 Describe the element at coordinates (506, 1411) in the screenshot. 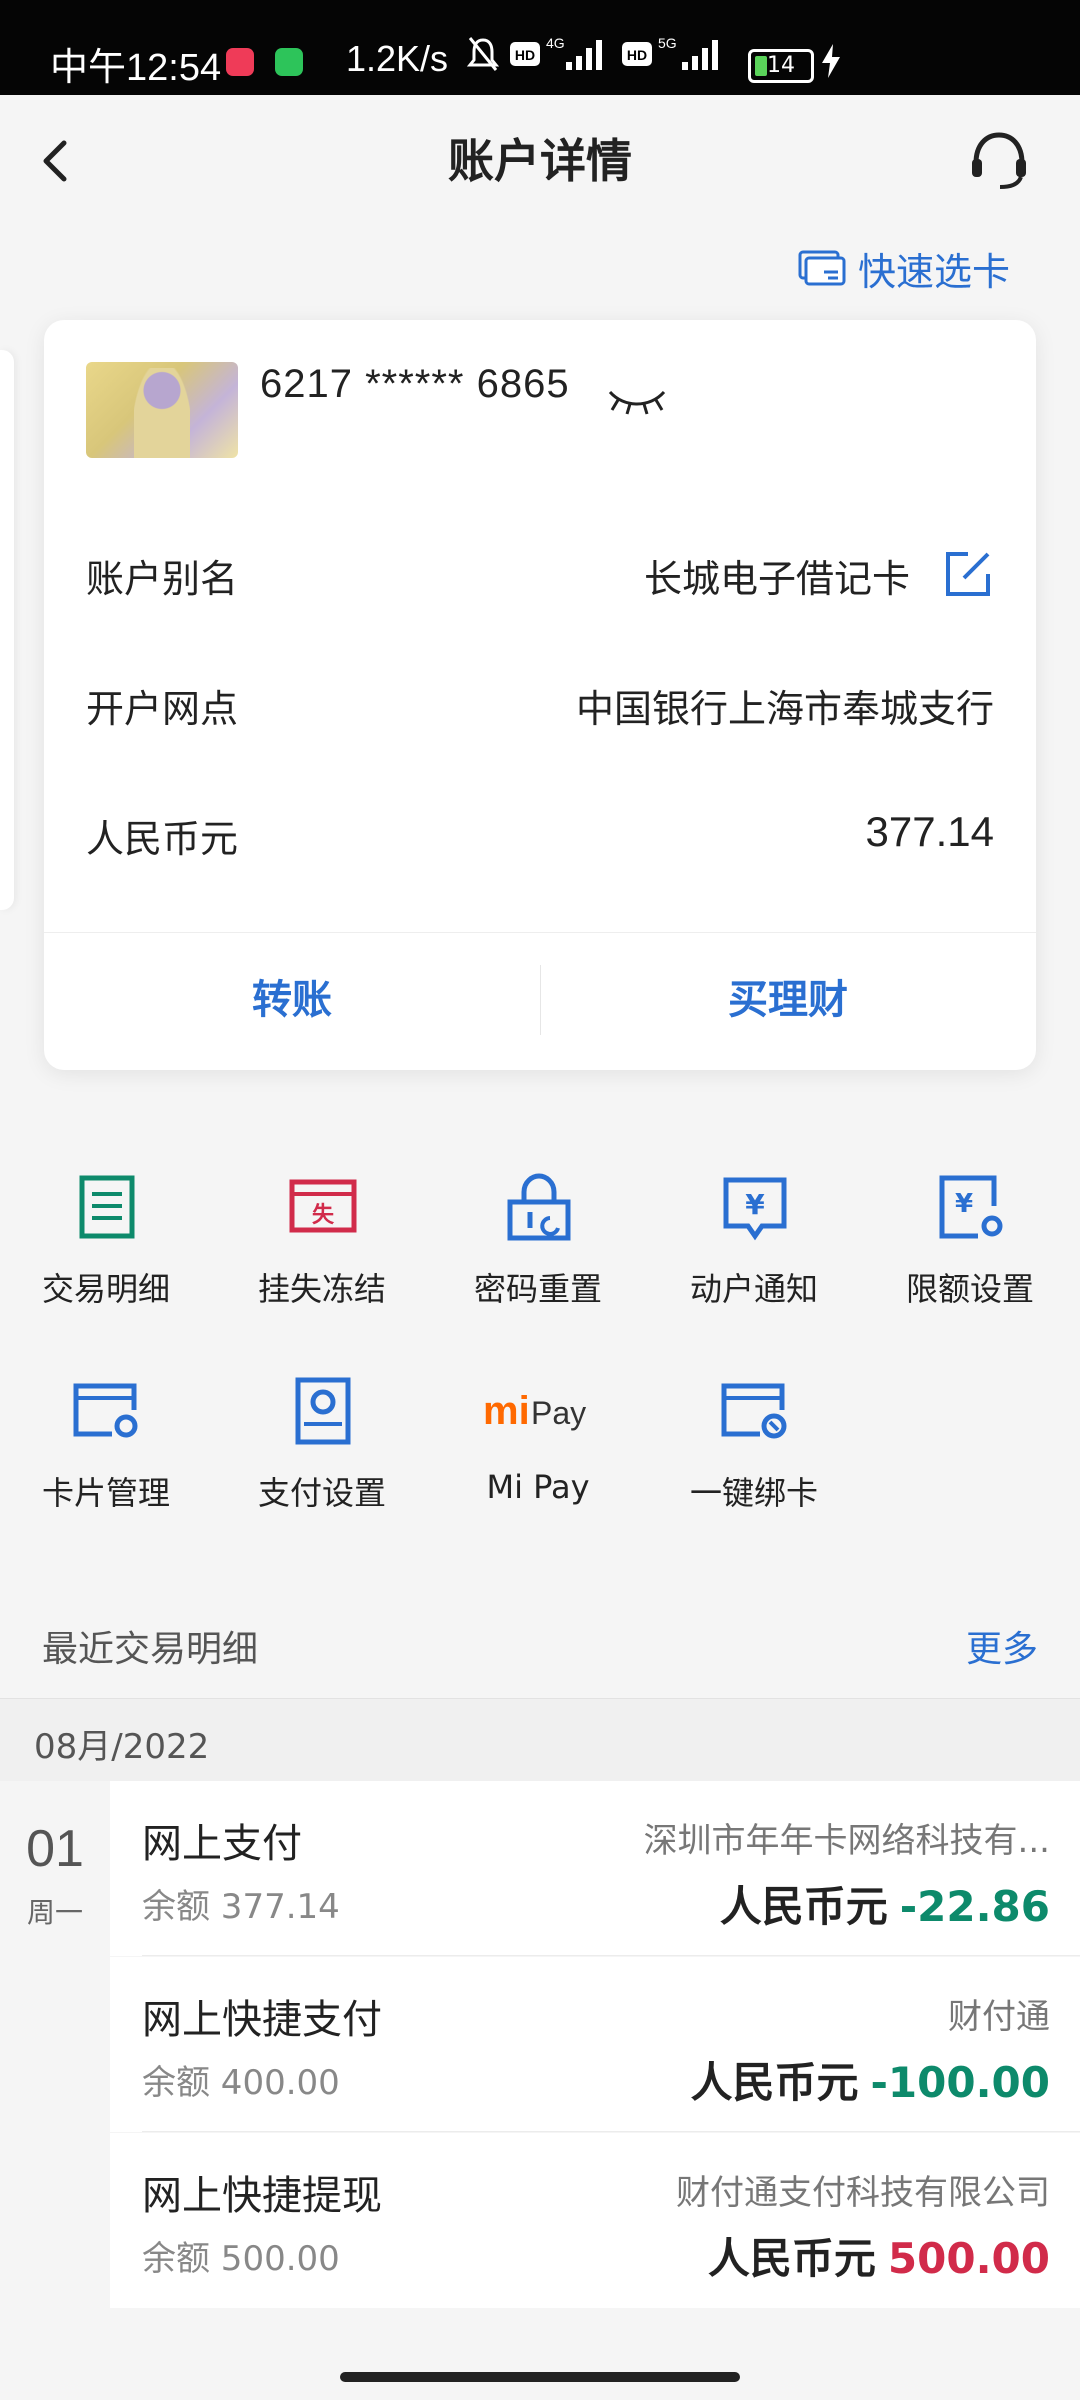

I see `svg-text: mi` at that location.